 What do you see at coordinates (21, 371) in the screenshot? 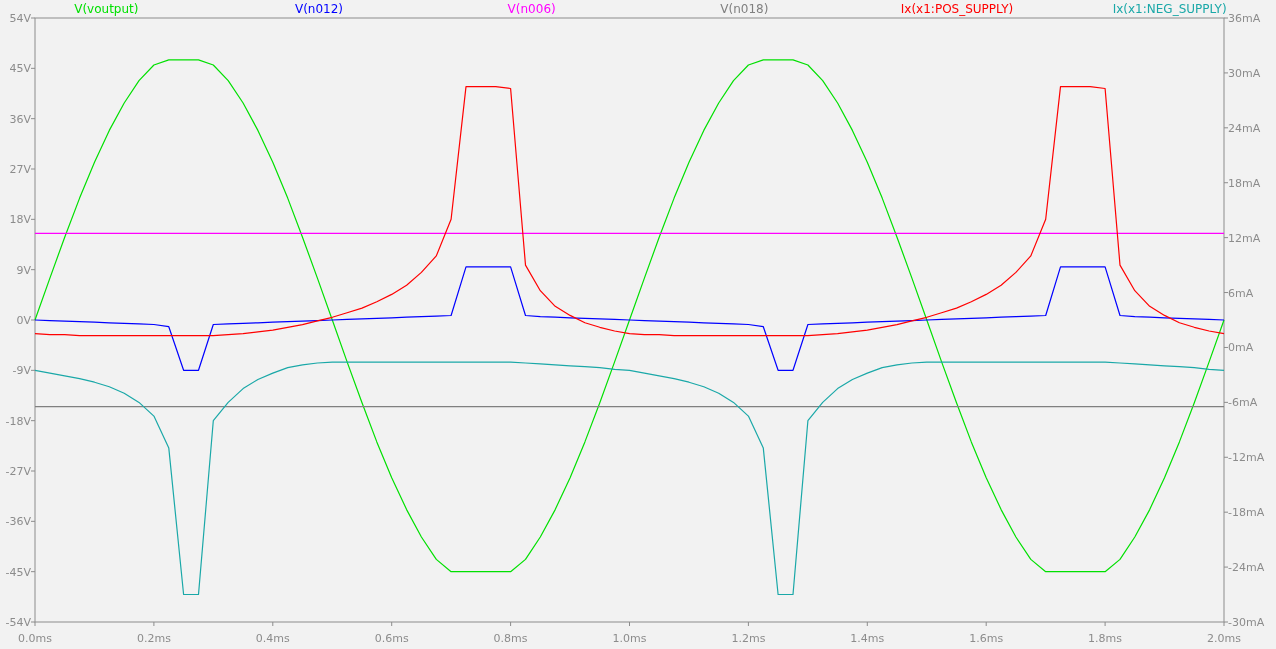
I see `y-tick-label: -9V` at bounding box center [21, 371].